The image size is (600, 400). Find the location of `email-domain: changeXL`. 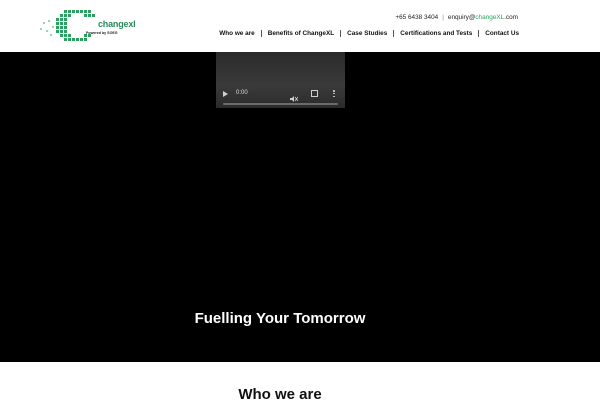

email-domain: changeXL is located at coordinates (490, 17).